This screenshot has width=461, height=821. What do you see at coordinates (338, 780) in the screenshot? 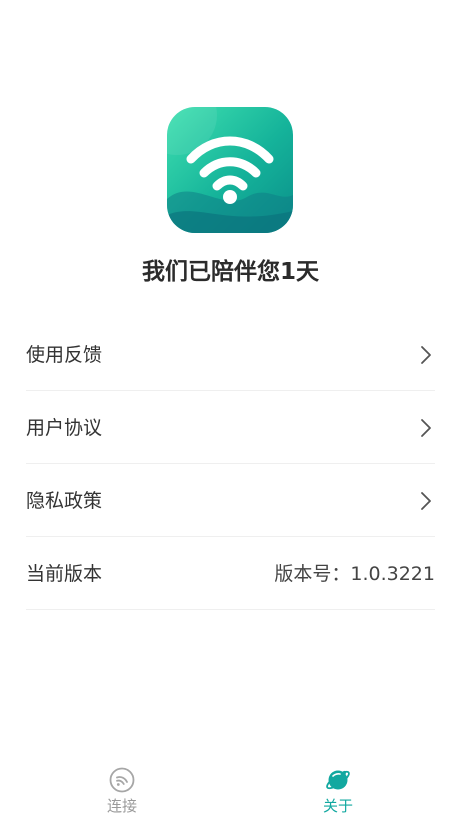
I see `planet-icon` at bounding box center [338, 780].